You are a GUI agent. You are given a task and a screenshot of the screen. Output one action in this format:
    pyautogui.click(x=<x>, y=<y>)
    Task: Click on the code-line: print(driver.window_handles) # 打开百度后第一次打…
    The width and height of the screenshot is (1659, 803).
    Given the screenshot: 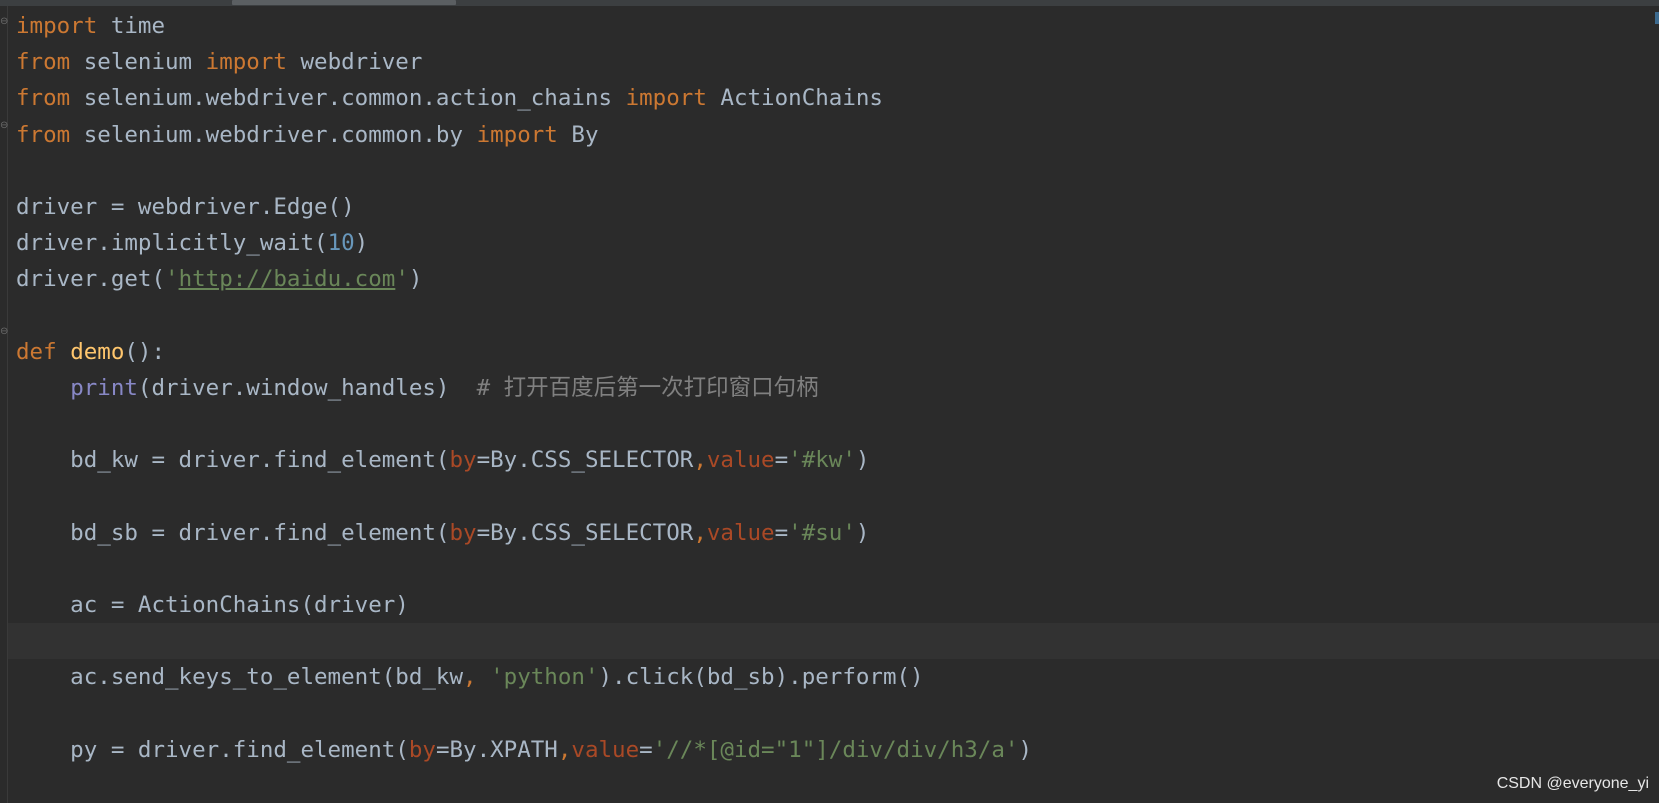 What is the action you would take?
    pyautogui.click(x=524, y=388)
    